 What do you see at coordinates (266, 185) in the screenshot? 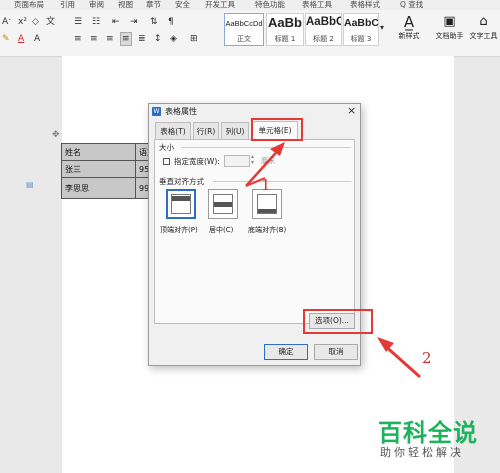
I see `step-1-marker: 1` at bounding box center [266, 185].